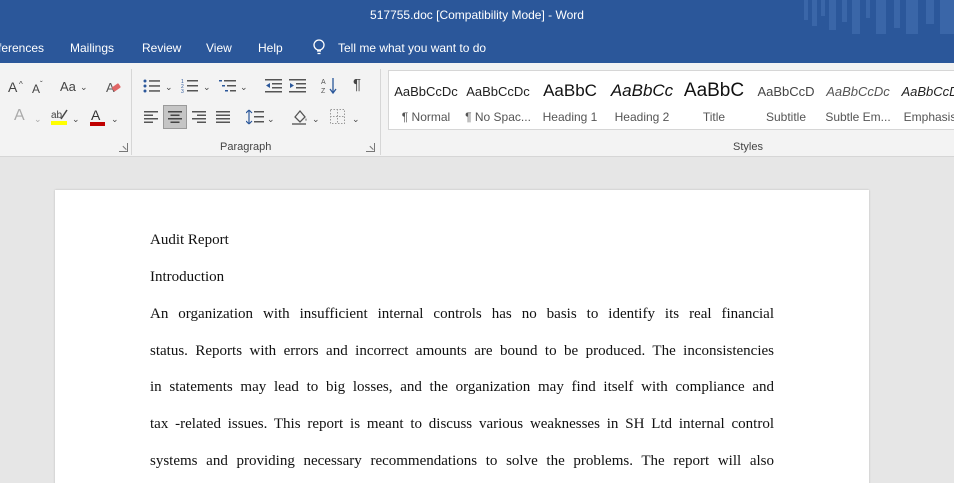 This screenshot has width=954, height=483. Describe the element at coordinates (19, 116) in the screenshot. I see `text-effects-icon: A` at that location.